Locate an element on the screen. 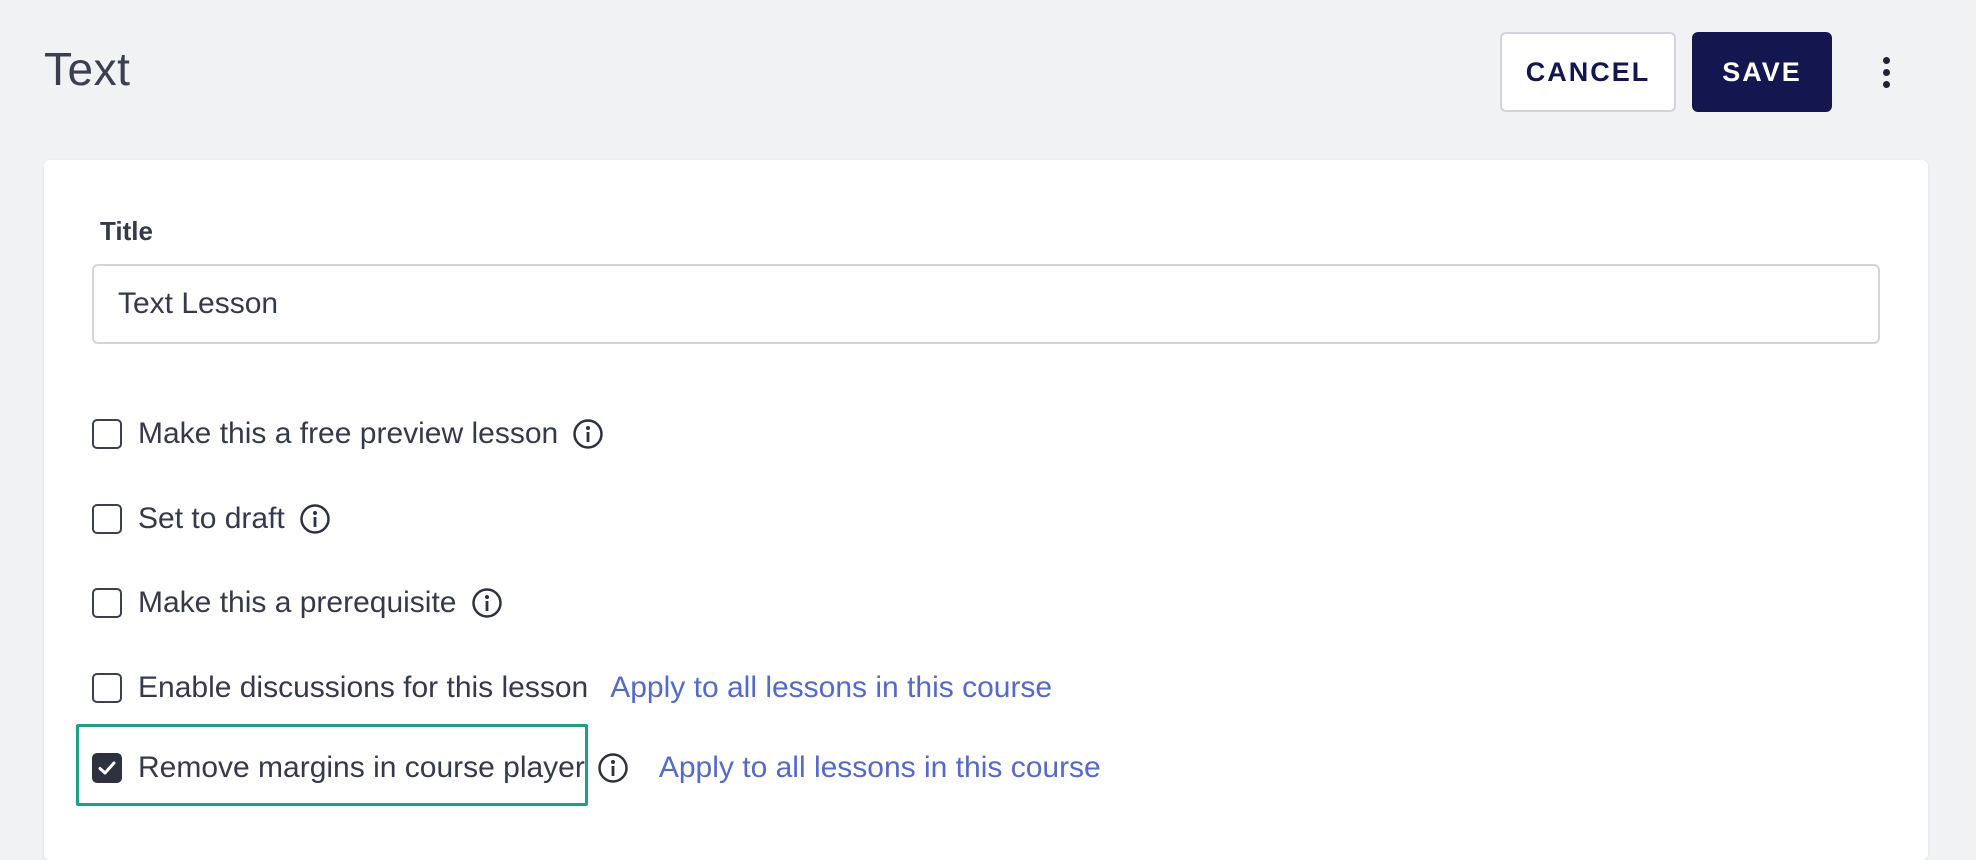 The image size is (1976, 860). prerequisite-label: Make this a prerequisite is located at coordinates (297, 602).